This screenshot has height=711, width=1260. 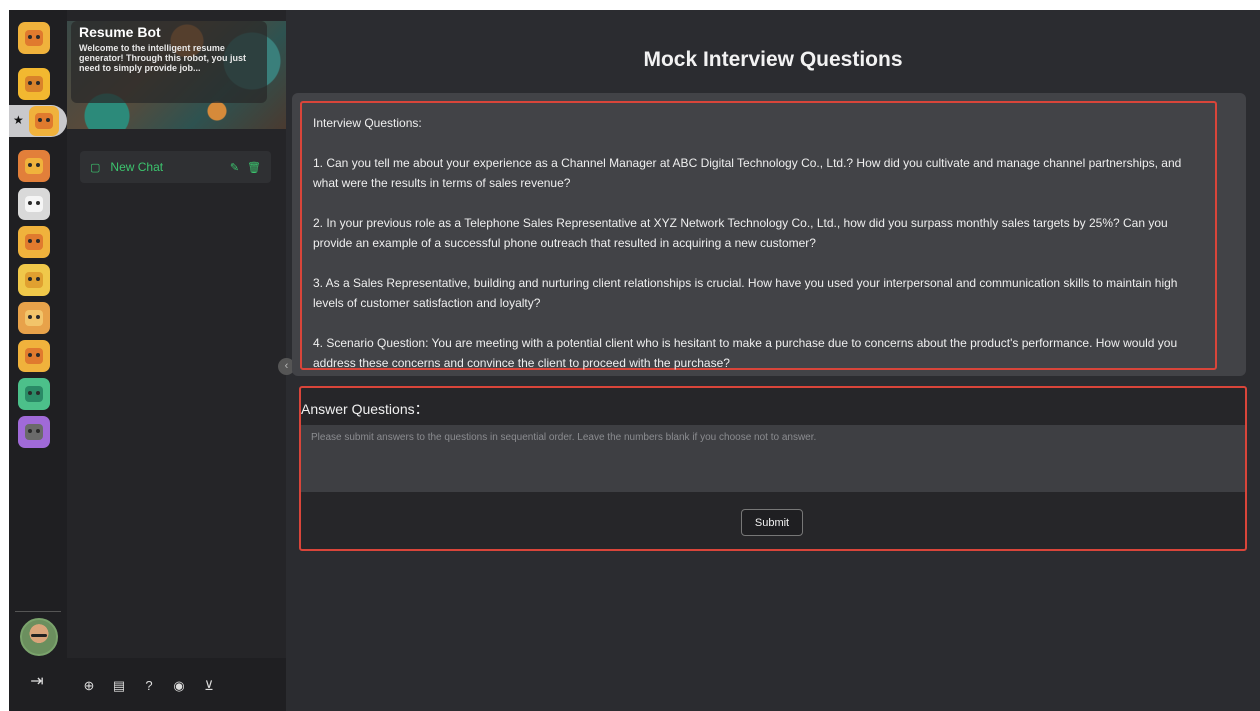 What do you see at coordinates (34, 242) in the screenshot?
I see `bot-6-icon` at bounding box center [34, 242].